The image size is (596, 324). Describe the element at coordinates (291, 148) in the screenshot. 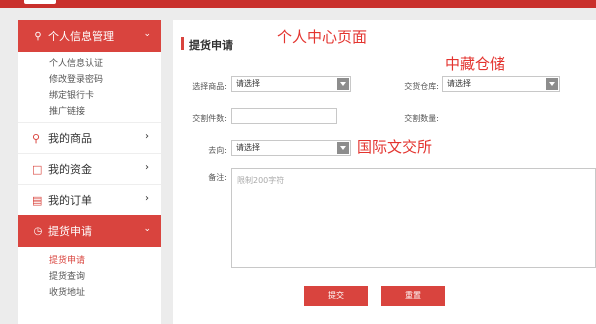

I see `destination-select: 请选择` at that location.